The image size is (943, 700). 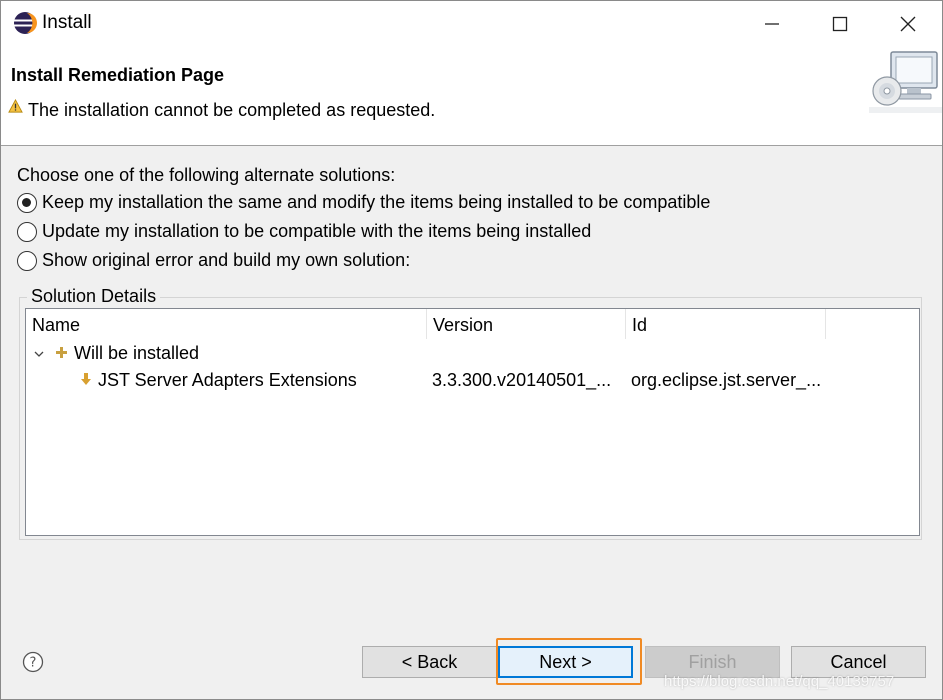 I want to click on maximize-button, so click(x=840, y=23).